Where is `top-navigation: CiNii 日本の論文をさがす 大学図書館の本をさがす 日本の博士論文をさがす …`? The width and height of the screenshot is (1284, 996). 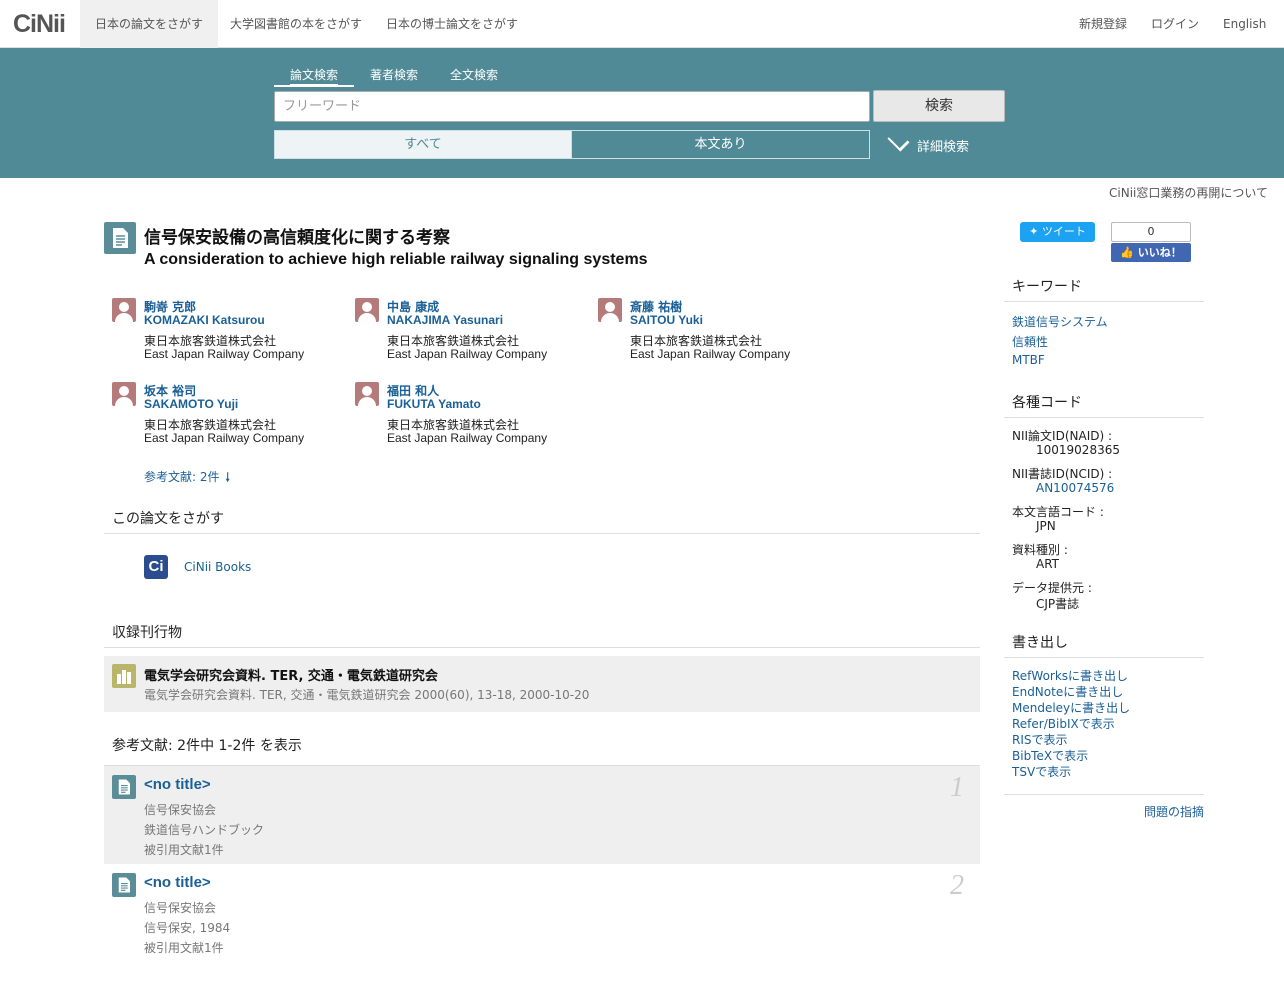 top-navigation: CiNii 日本の論文をさがす 大学図書館の本をさがす 日本の博士論文をさがす … is located at coordinates (642, 24).